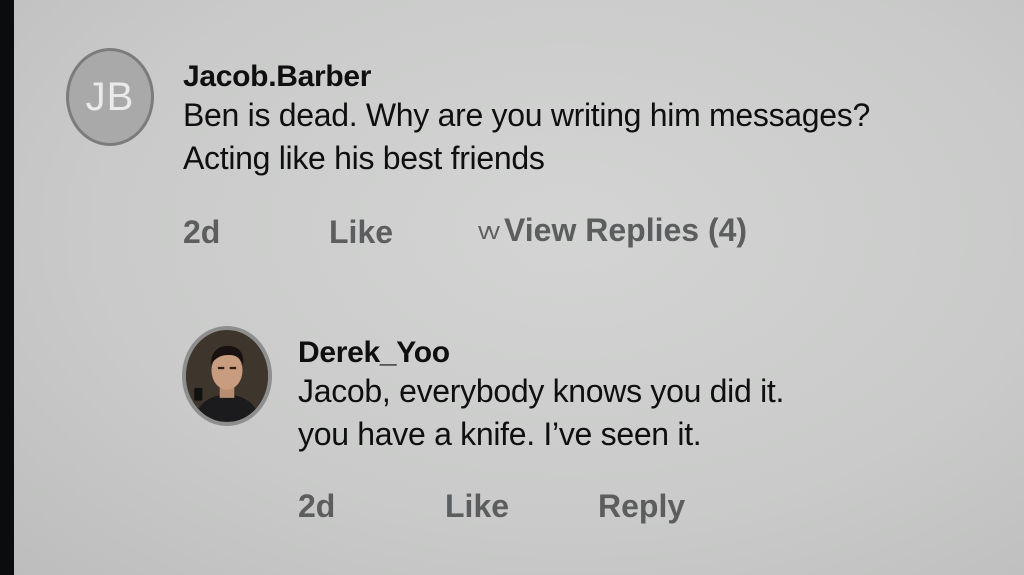  I want to click on comment-text-line: Acting like his best friends, so click(364, 158).